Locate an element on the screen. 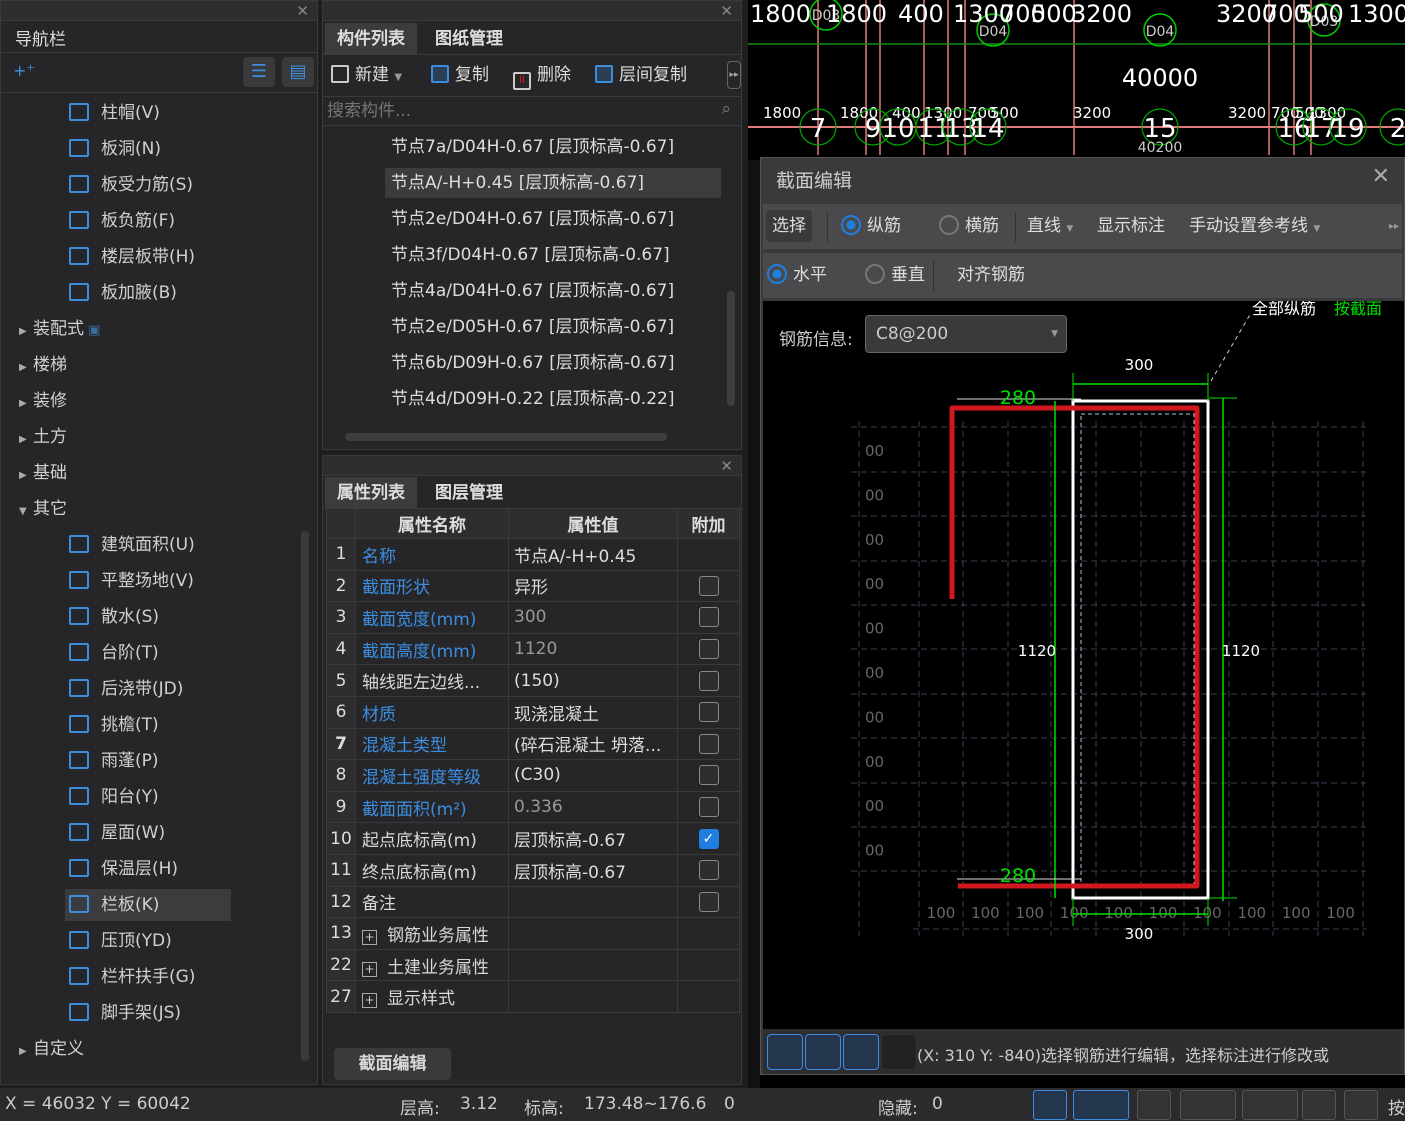 The width and height of the screenshot is (1405, 1121). new-button: 新建 ▼ is located at coordinates (366, 75).